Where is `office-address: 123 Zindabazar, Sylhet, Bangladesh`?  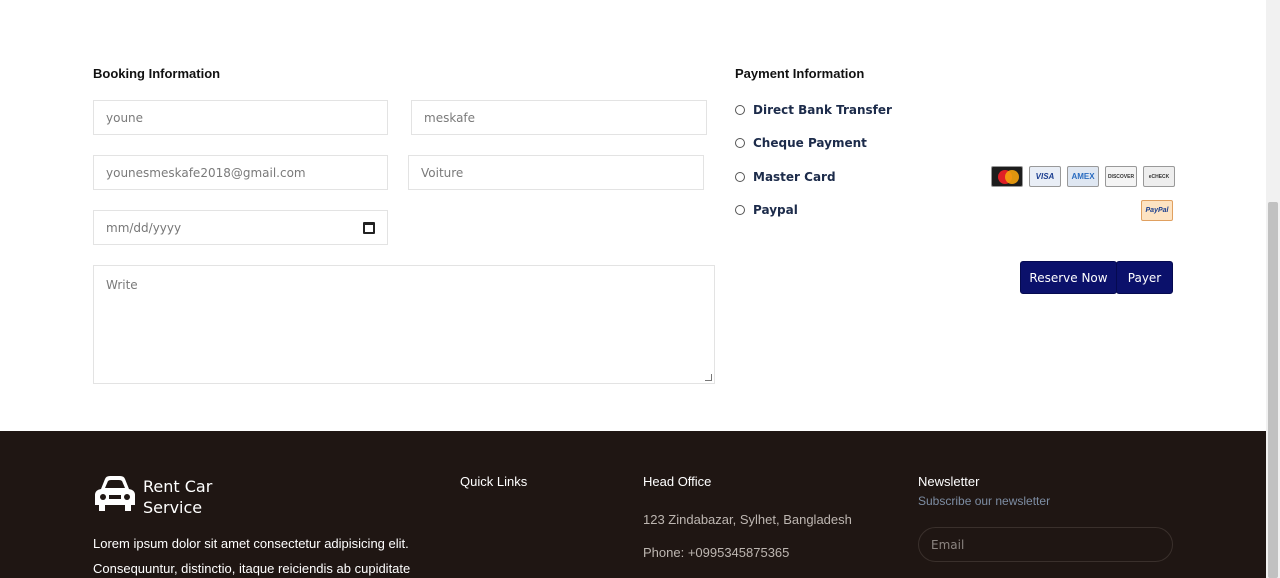
office-address: 123 Zindabazar, Sylhet, Bangladesh is located at coordinates (747, 519).